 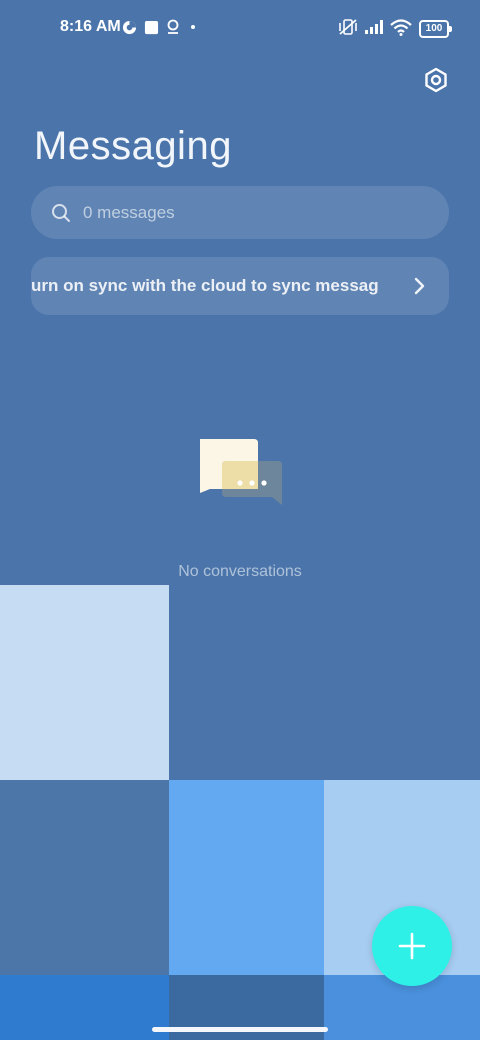 I want to click on wifi-icon, so click(x=401, y=27).